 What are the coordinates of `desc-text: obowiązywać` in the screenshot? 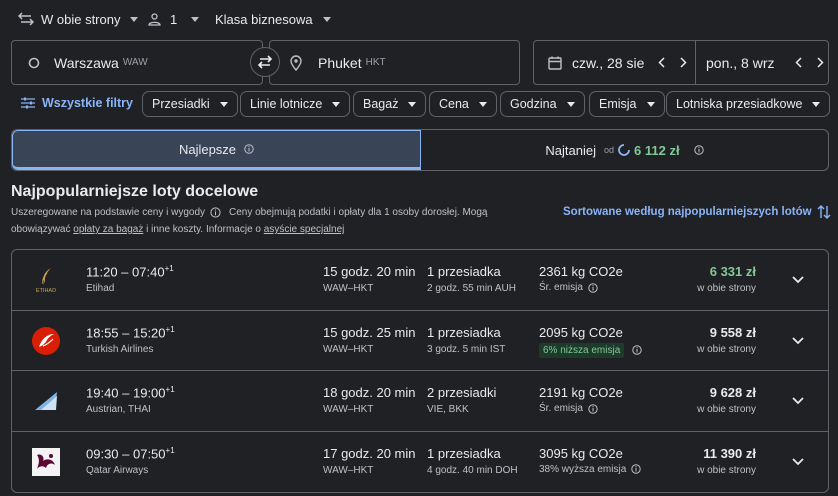 It's located at (41, 229).